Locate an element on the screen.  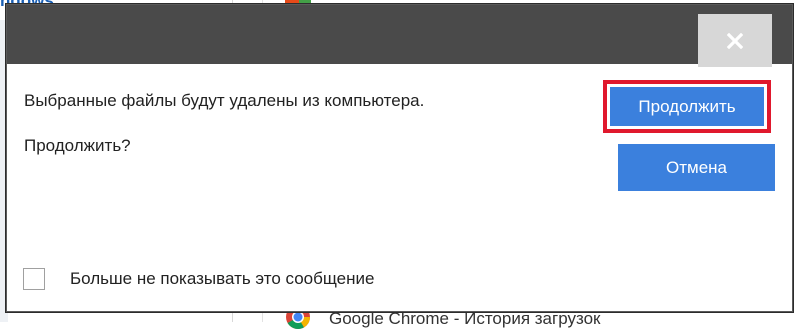
close-icon is located at coordinates (735, 40).